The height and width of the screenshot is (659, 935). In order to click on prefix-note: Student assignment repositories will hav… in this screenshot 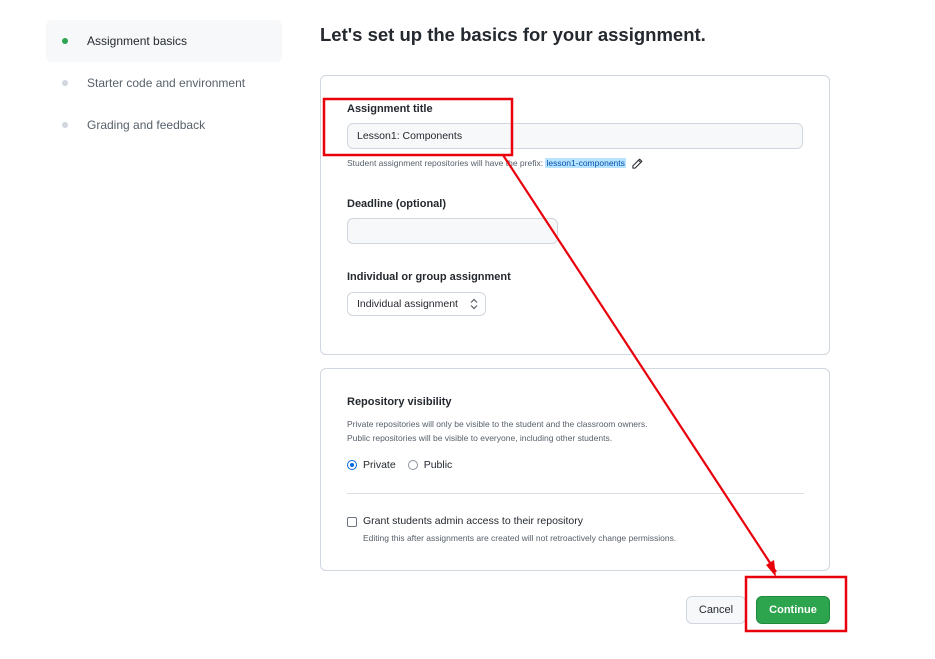, I will do `click(495, 163)`.